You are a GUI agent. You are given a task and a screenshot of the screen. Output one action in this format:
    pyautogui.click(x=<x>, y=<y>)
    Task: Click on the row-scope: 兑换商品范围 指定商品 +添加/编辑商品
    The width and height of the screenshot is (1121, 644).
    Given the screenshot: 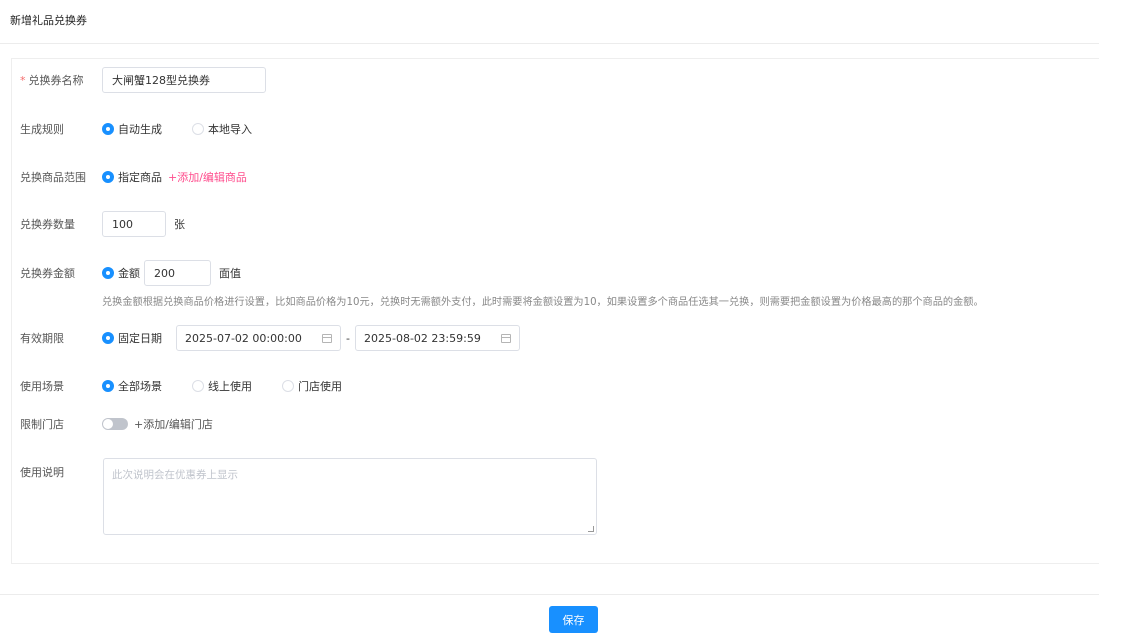 What is the action you would take?
    pyautogui.click(x=133, y=177)
    